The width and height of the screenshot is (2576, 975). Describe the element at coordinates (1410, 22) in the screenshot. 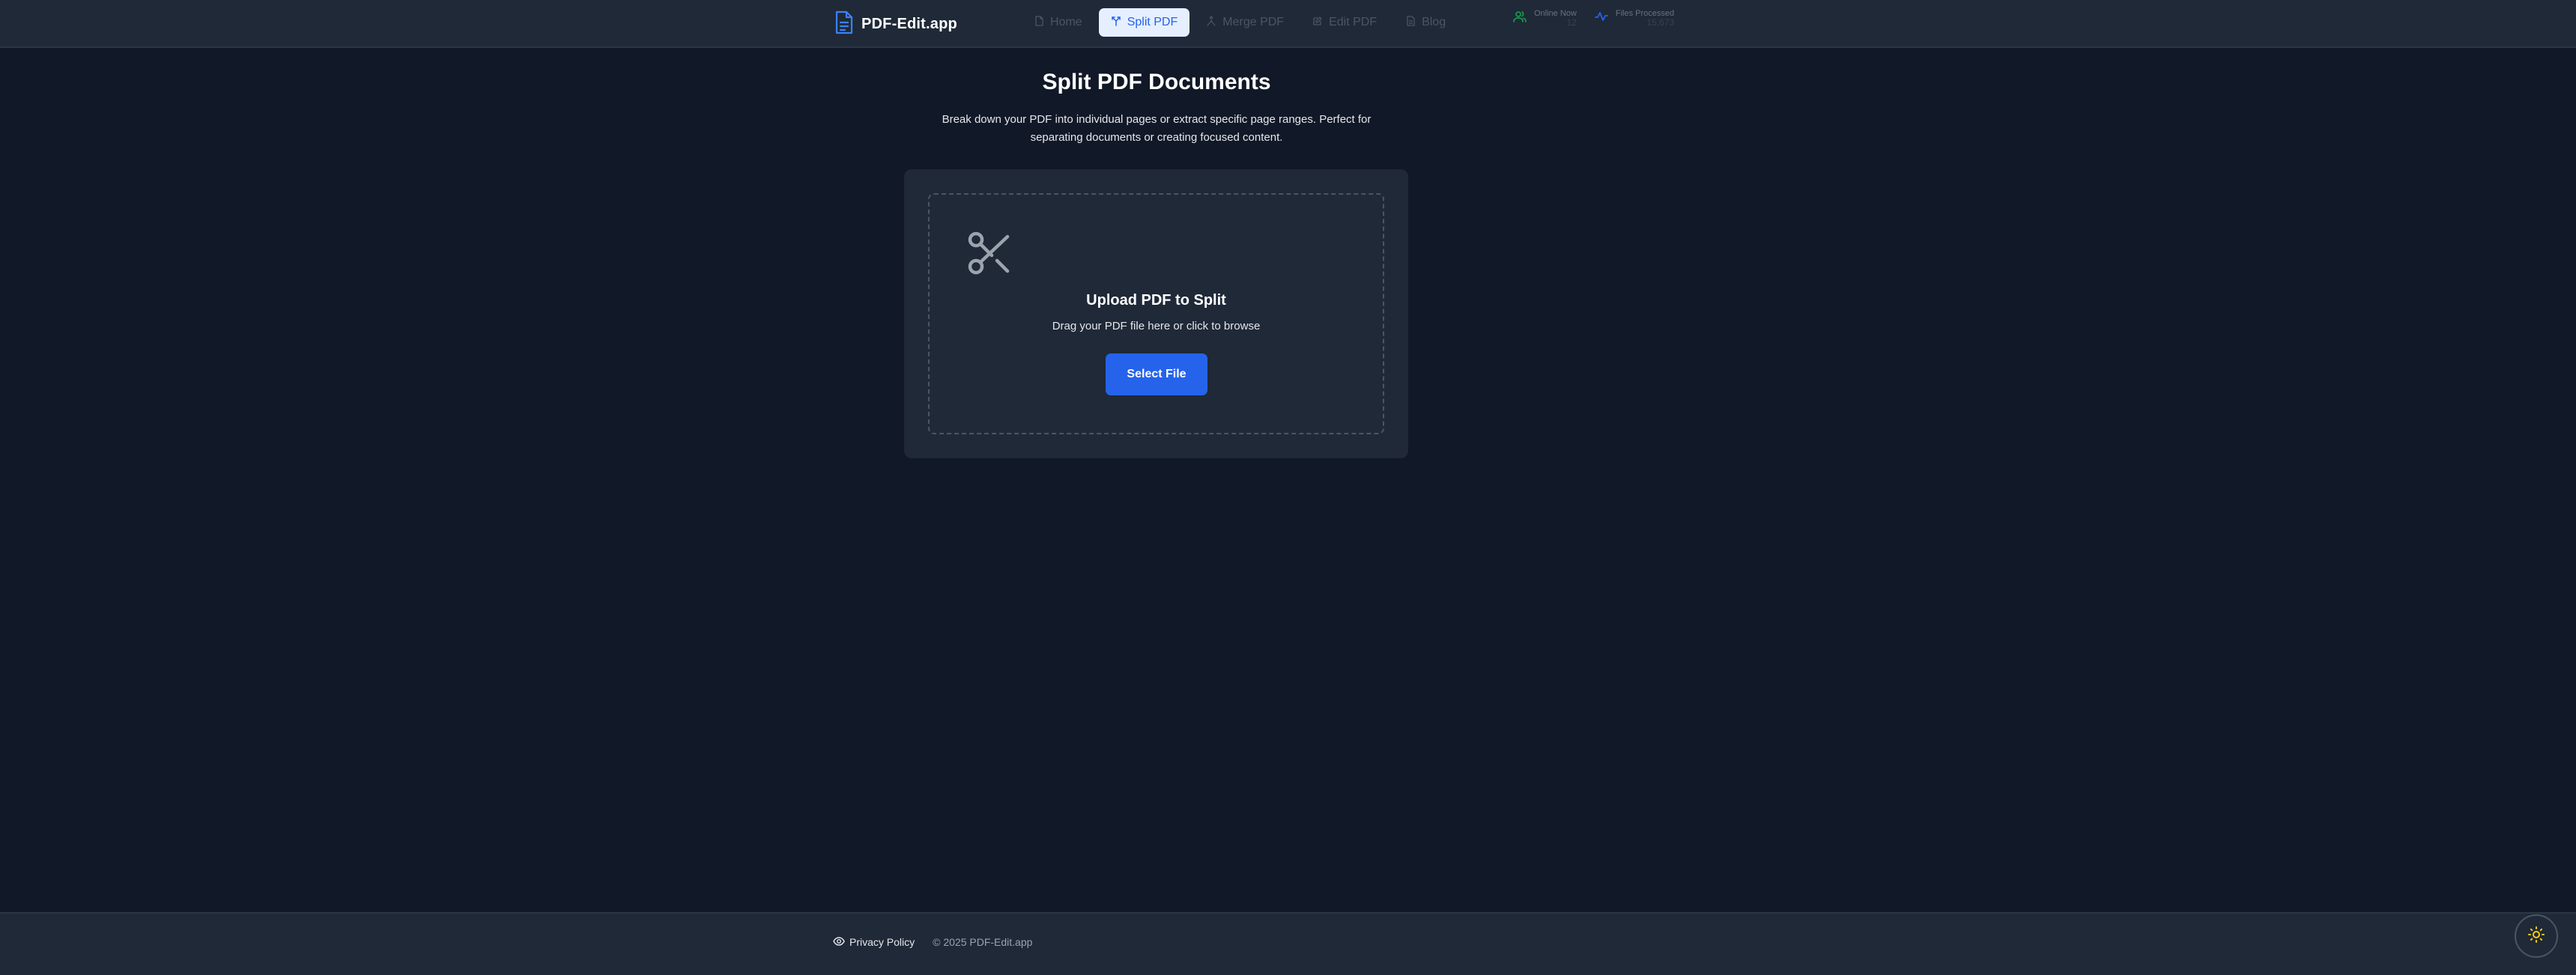

I see `file-text-icon` at that location.